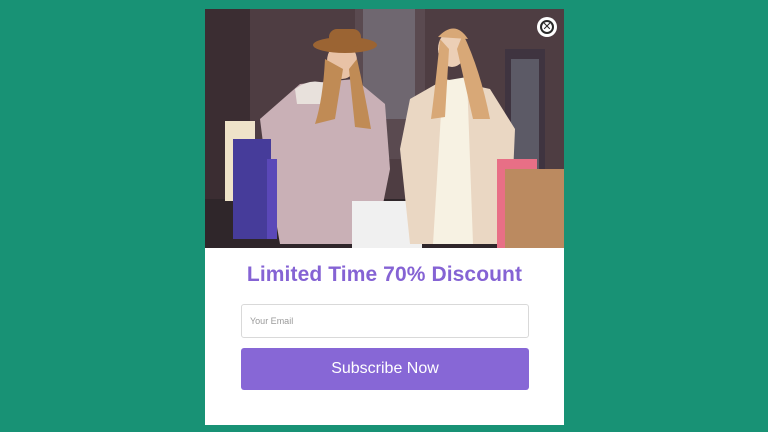 The height and width of the screenshot is (432, 768). What do you see at coordinates (385, 369) in the screenshot?
I see `subscribe-button: Subscribe Now` at bounding box center [385, 369].